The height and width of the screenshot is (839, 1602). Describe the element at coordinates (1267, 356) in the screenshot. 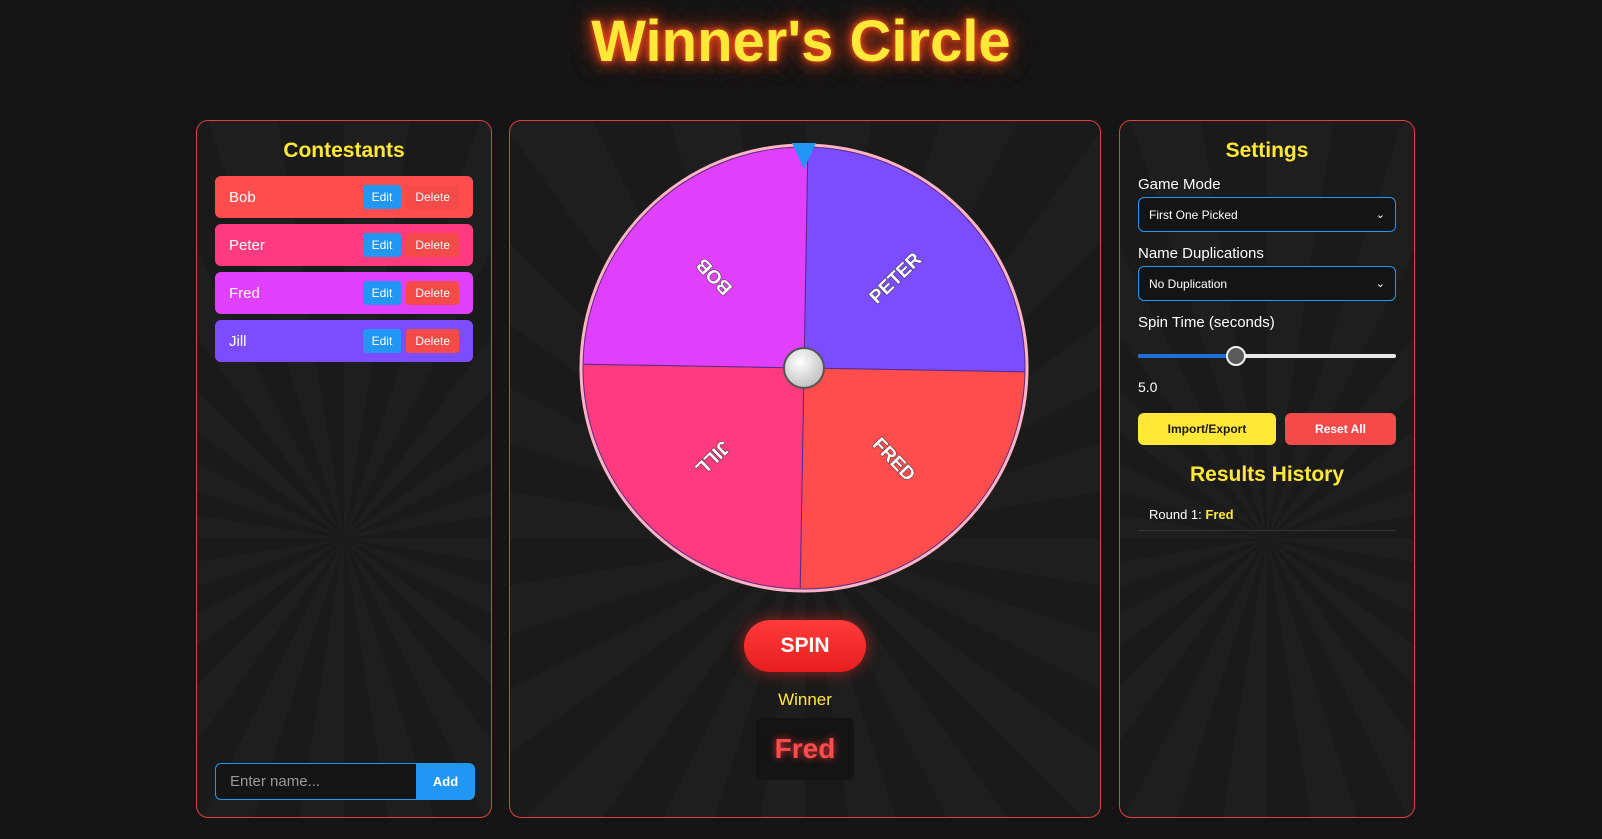

I see `spin-time-slider` at that location.